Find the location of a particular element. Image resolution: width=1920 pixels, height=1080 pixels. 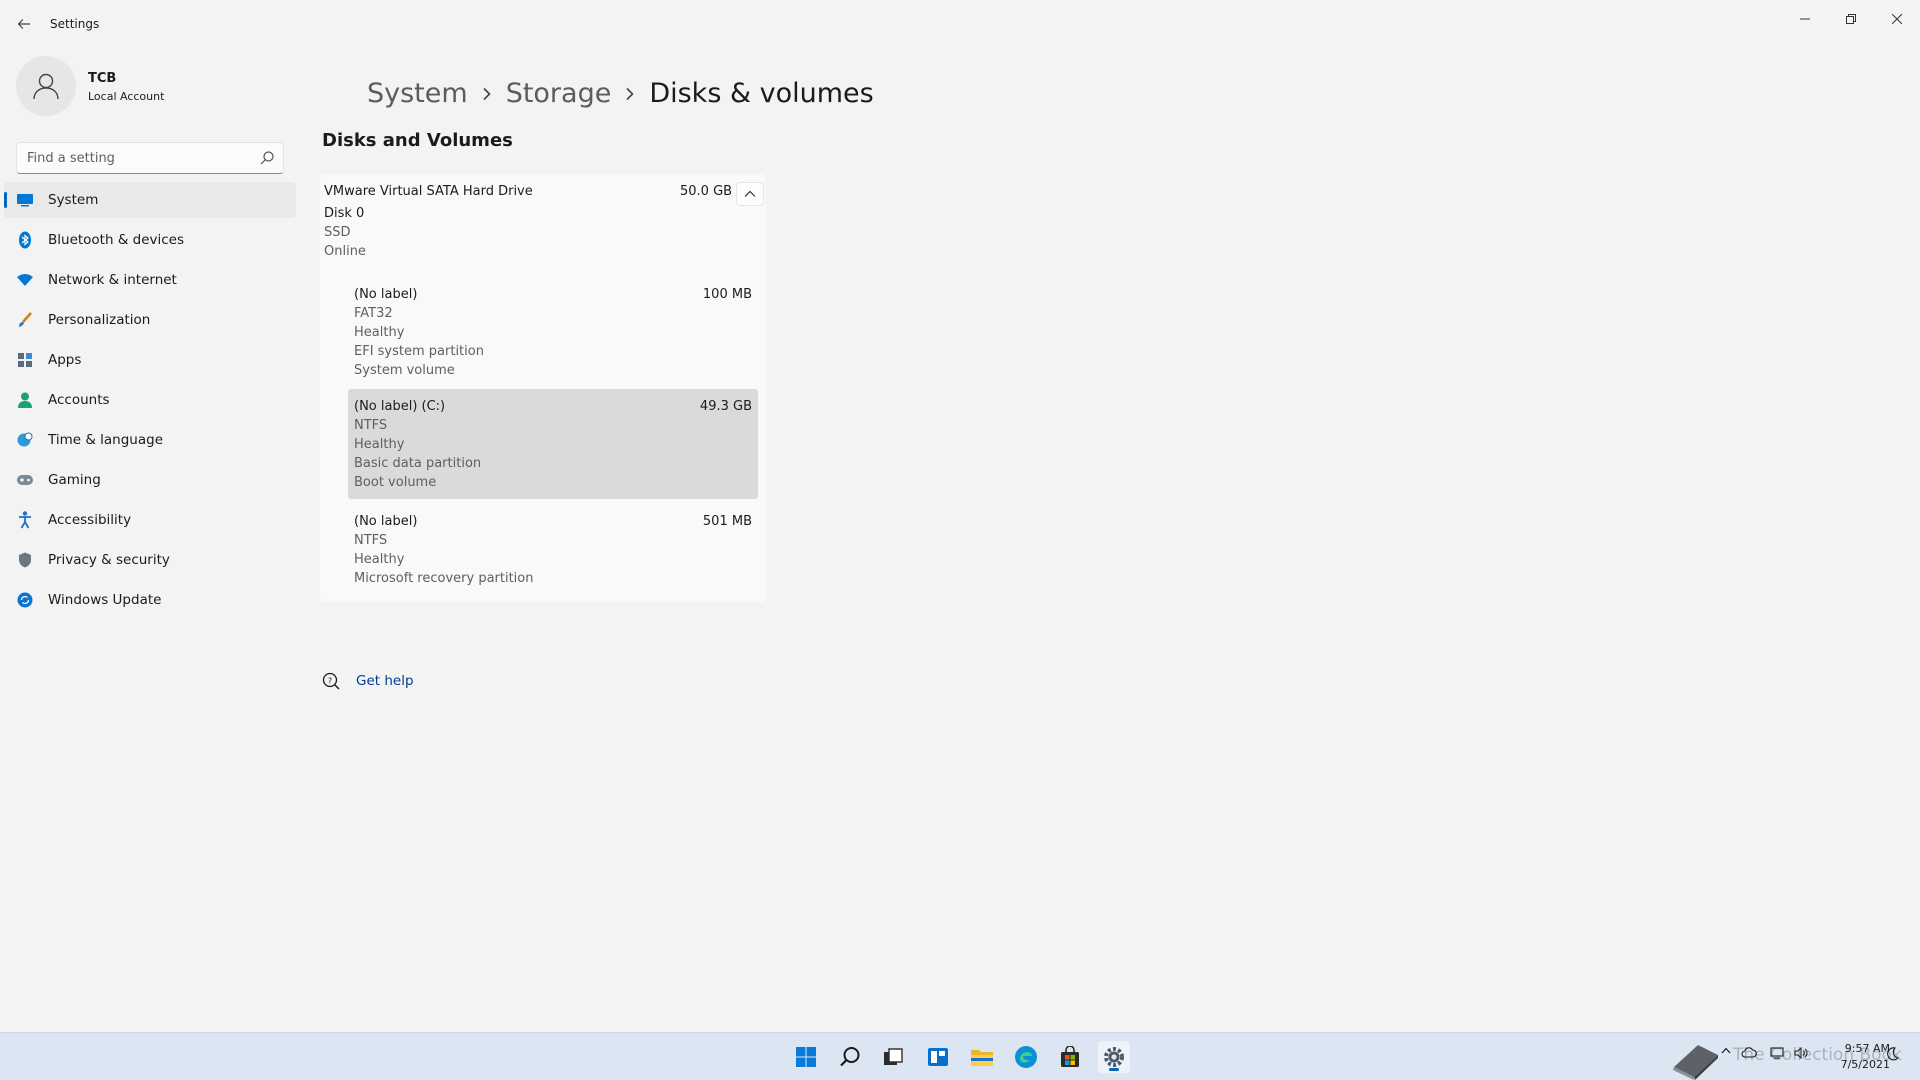

breadcrumb-system: System is located at coordinates (417, 93).